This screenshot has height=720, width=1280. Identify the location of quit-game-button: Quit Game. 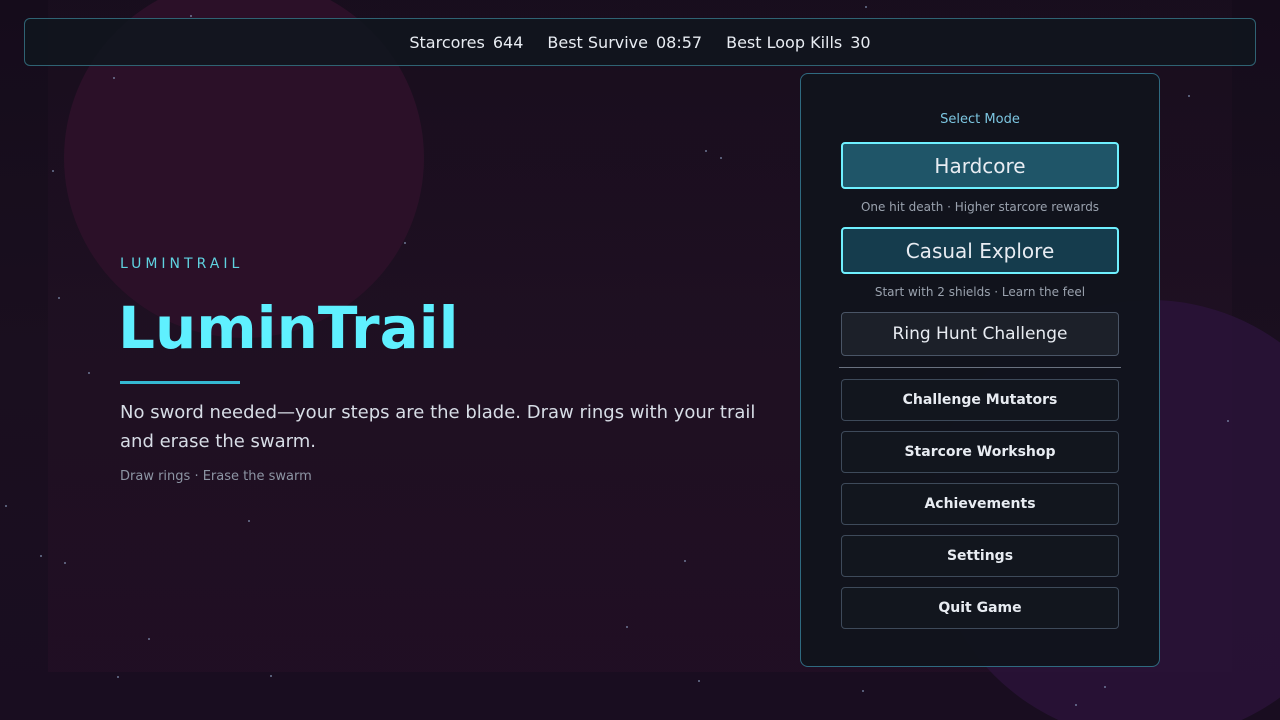
(980, 608).